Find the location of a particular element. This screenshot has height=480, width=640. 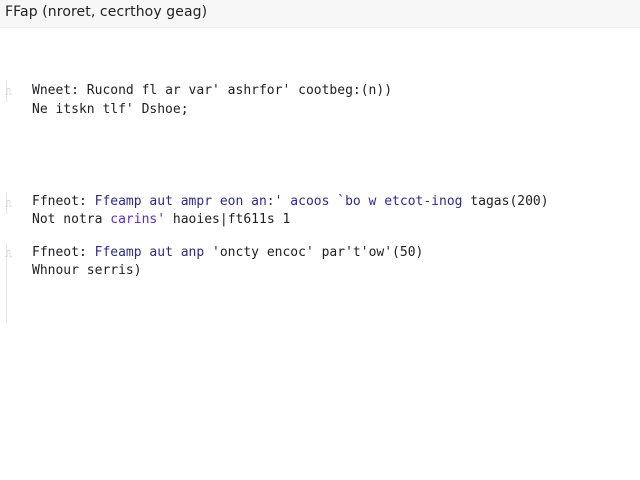

log-highlight: carins' is located at coordinates (134, 219).